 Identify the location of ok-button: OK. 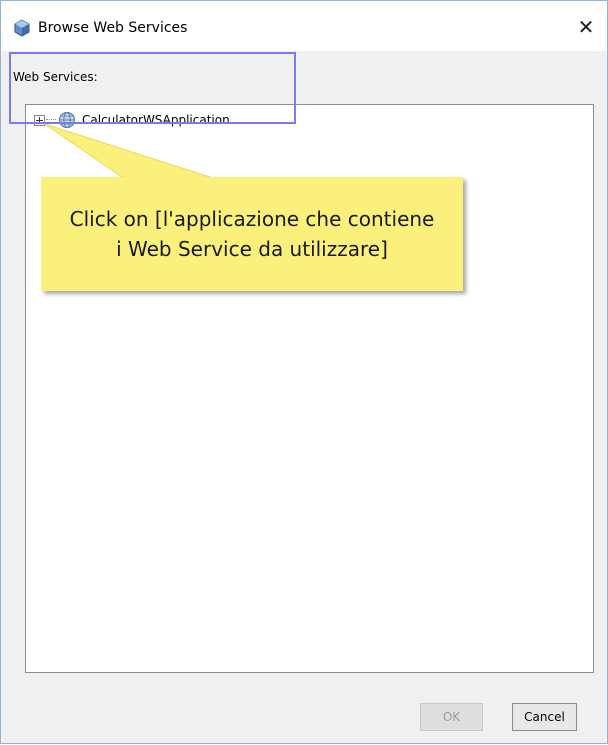
(451, 717).